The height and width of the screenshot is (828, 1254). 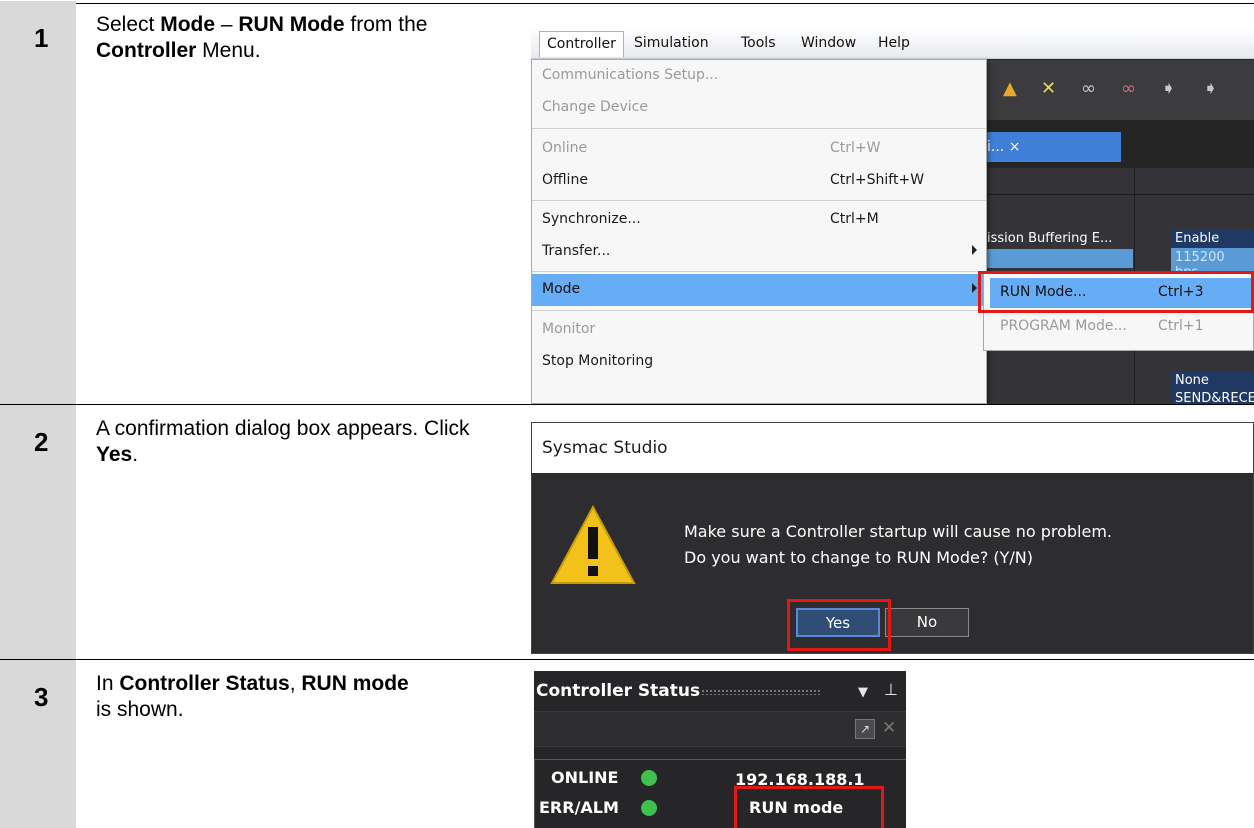 What do you see at coordinates (759, 362) in the screenshot?
I see `menu-item-stop-monitoring: Stop Monitoring` at bounding box center [759, 362].